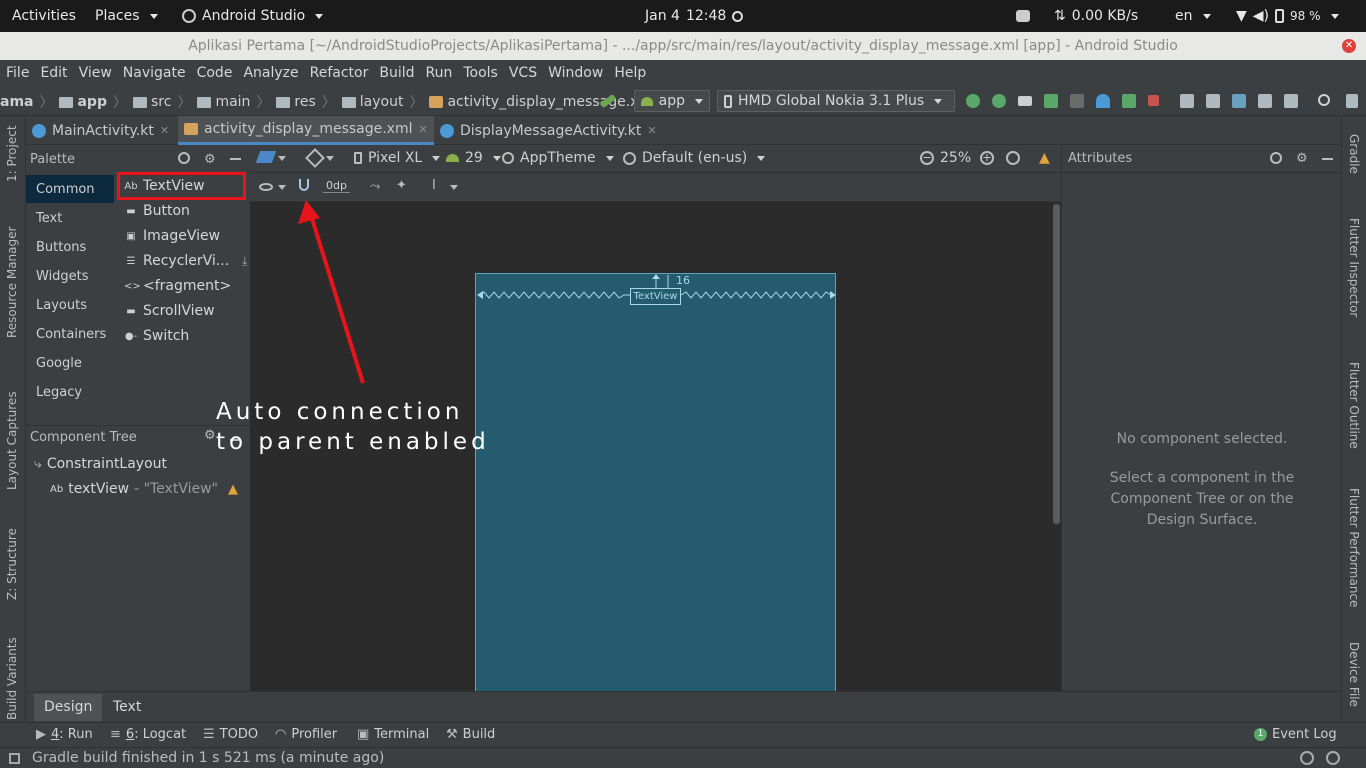 Image resolution: width=1366 pixels, height=768 pixels. I want to click on menu-tools: Tools, so click(483, 73).